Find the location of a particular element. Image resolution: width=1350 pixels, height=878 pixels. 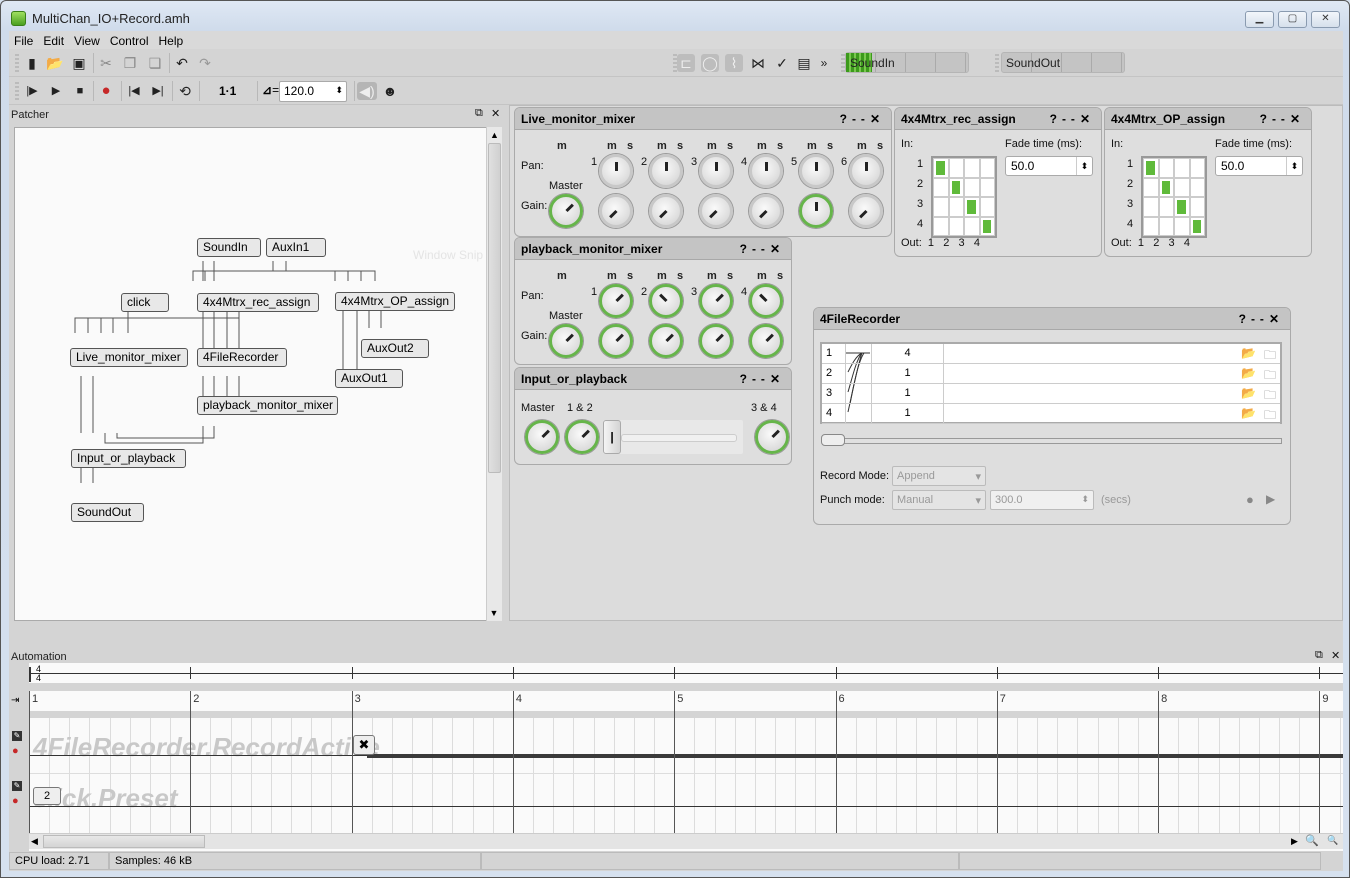

scroll-up-icon: ▲ is located at coordinates (494, 135).